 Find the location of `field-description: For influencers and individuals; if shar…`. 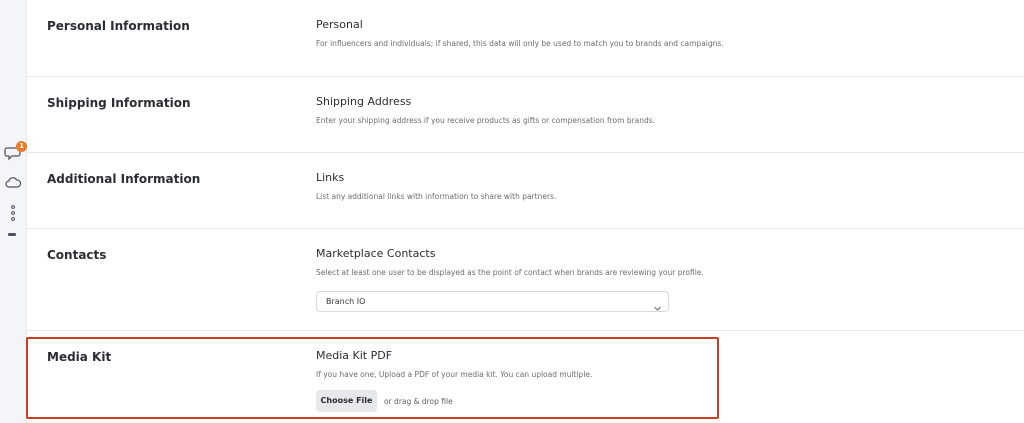

field-description: For influencers and individuals; if shar… is located at coordinates (520, 43).